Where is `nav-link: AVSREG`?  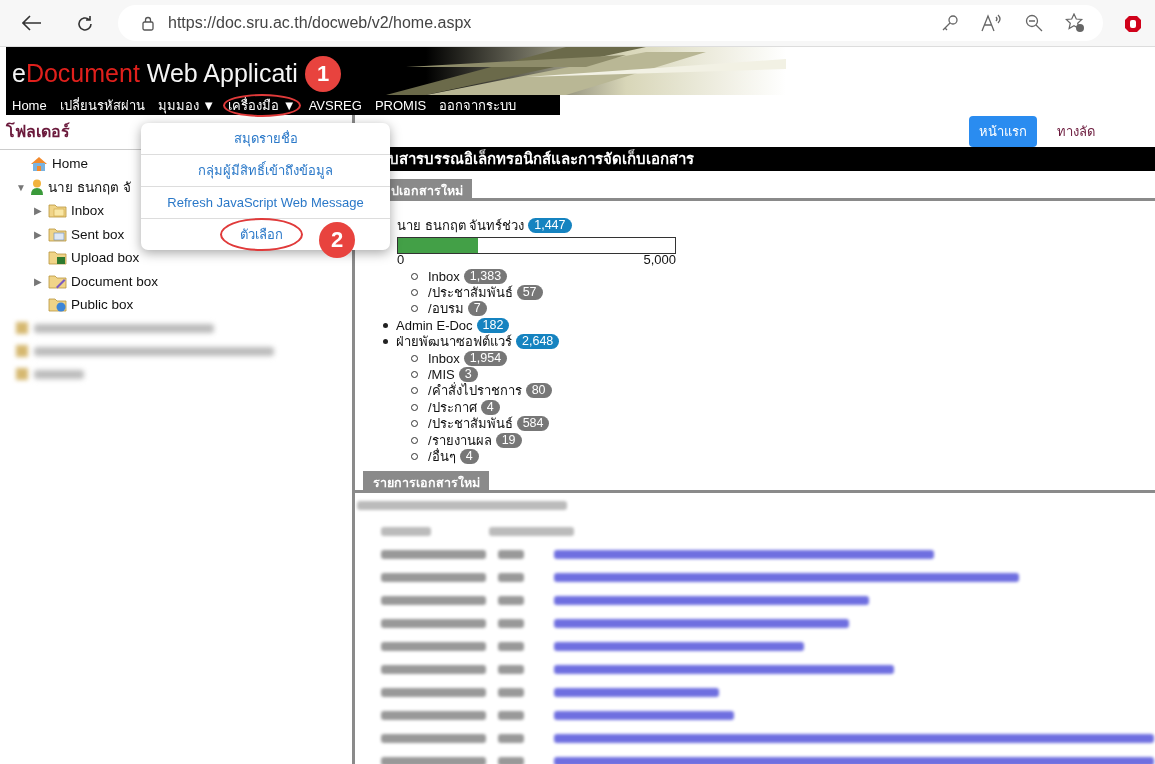
nav-link: AVSREG is located at coordinates (335, 105).